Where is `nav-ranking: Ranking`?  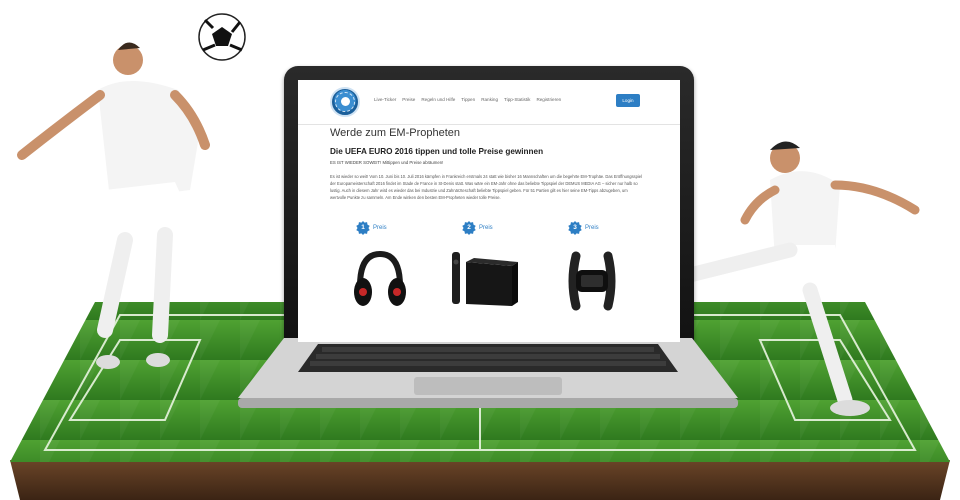 nav-ranking: Ranking is located at coordinates (489, 99).